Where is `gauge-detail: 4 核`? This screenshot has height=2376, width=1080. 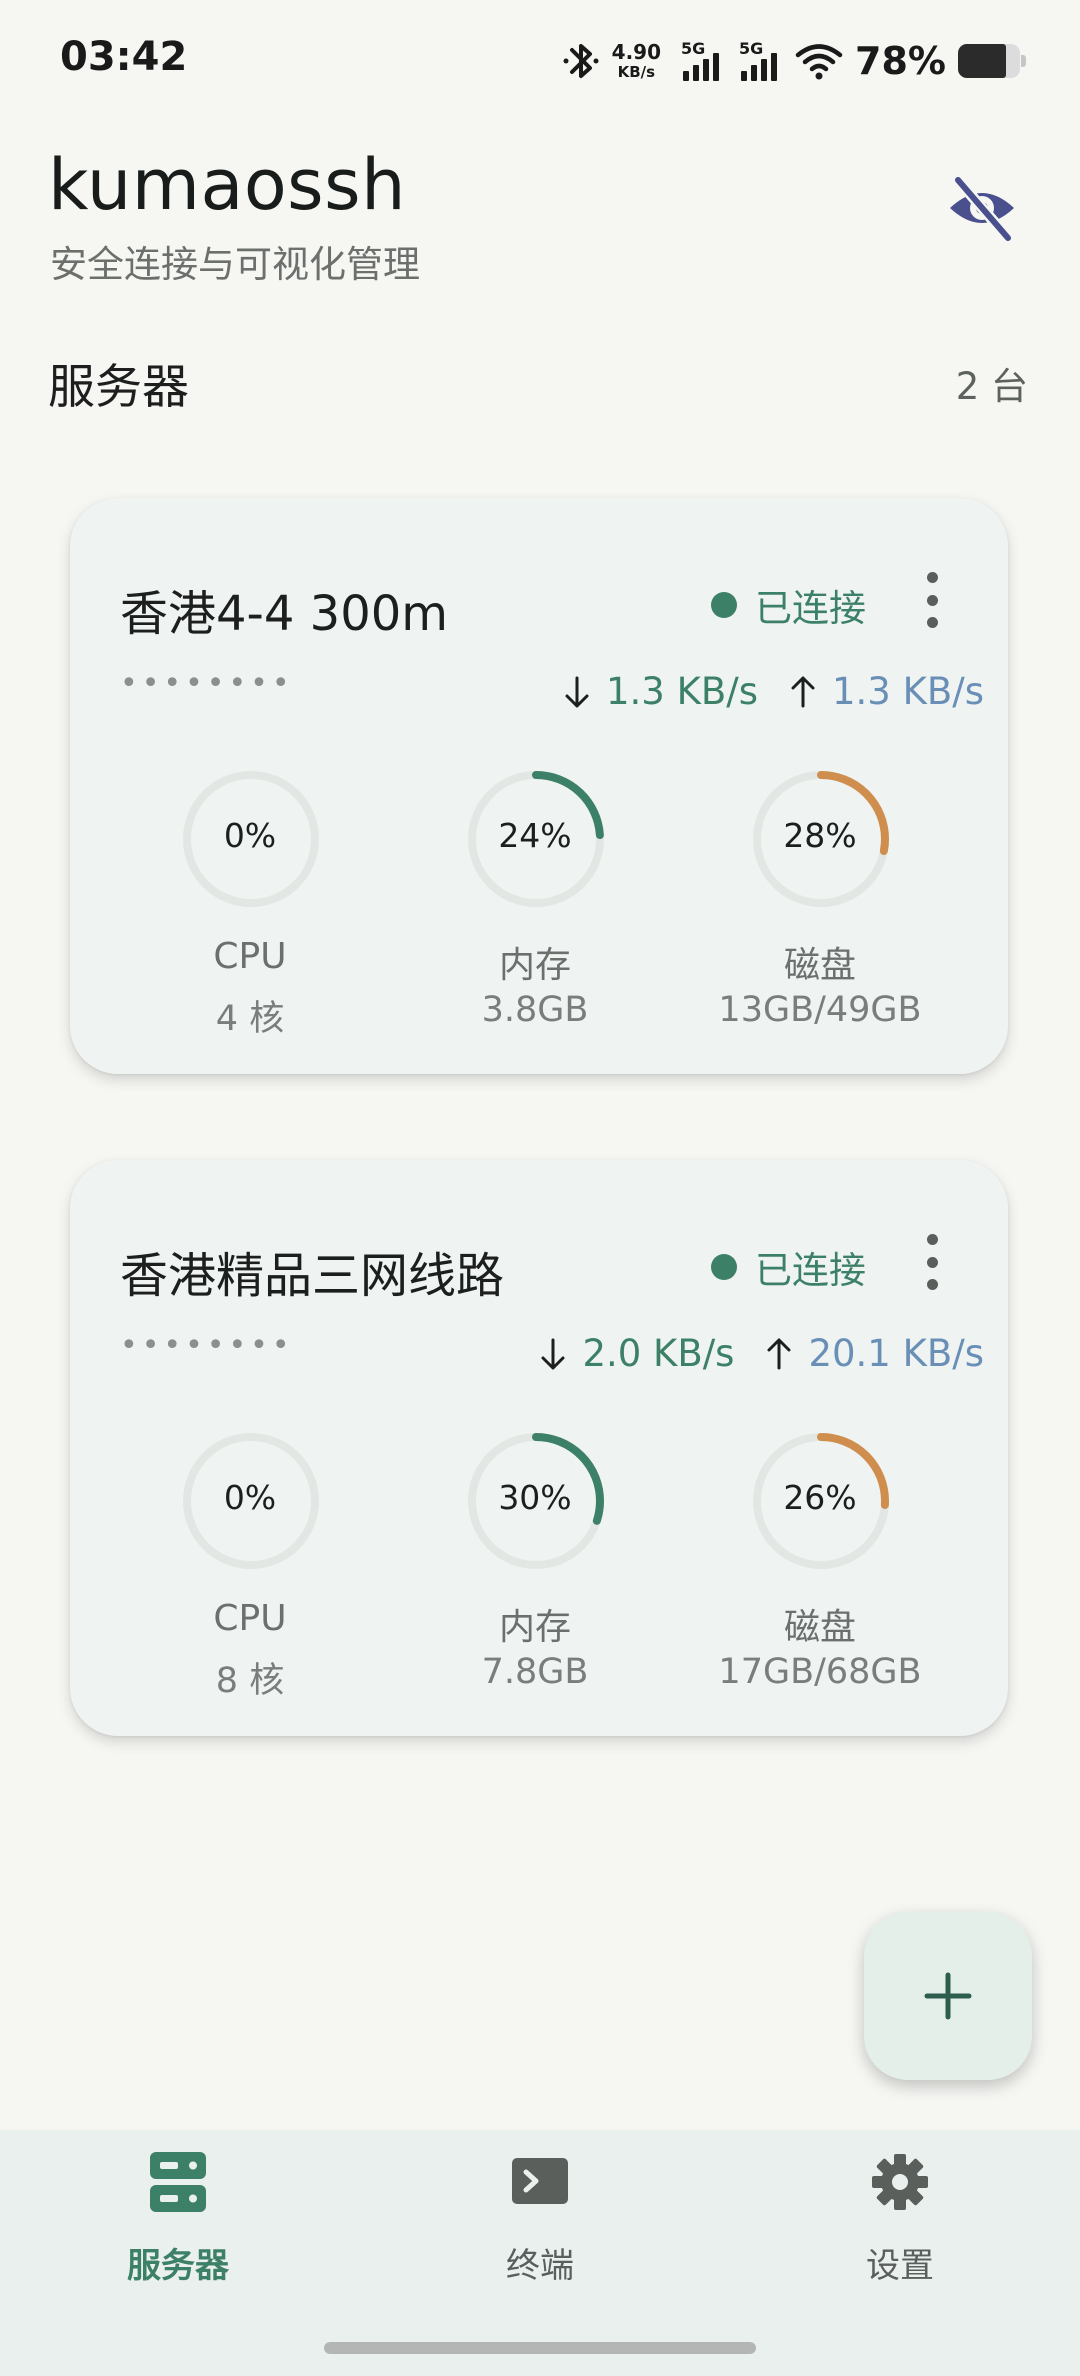 gauge-detail: 4 核 is located at coordinates (250, 1019).